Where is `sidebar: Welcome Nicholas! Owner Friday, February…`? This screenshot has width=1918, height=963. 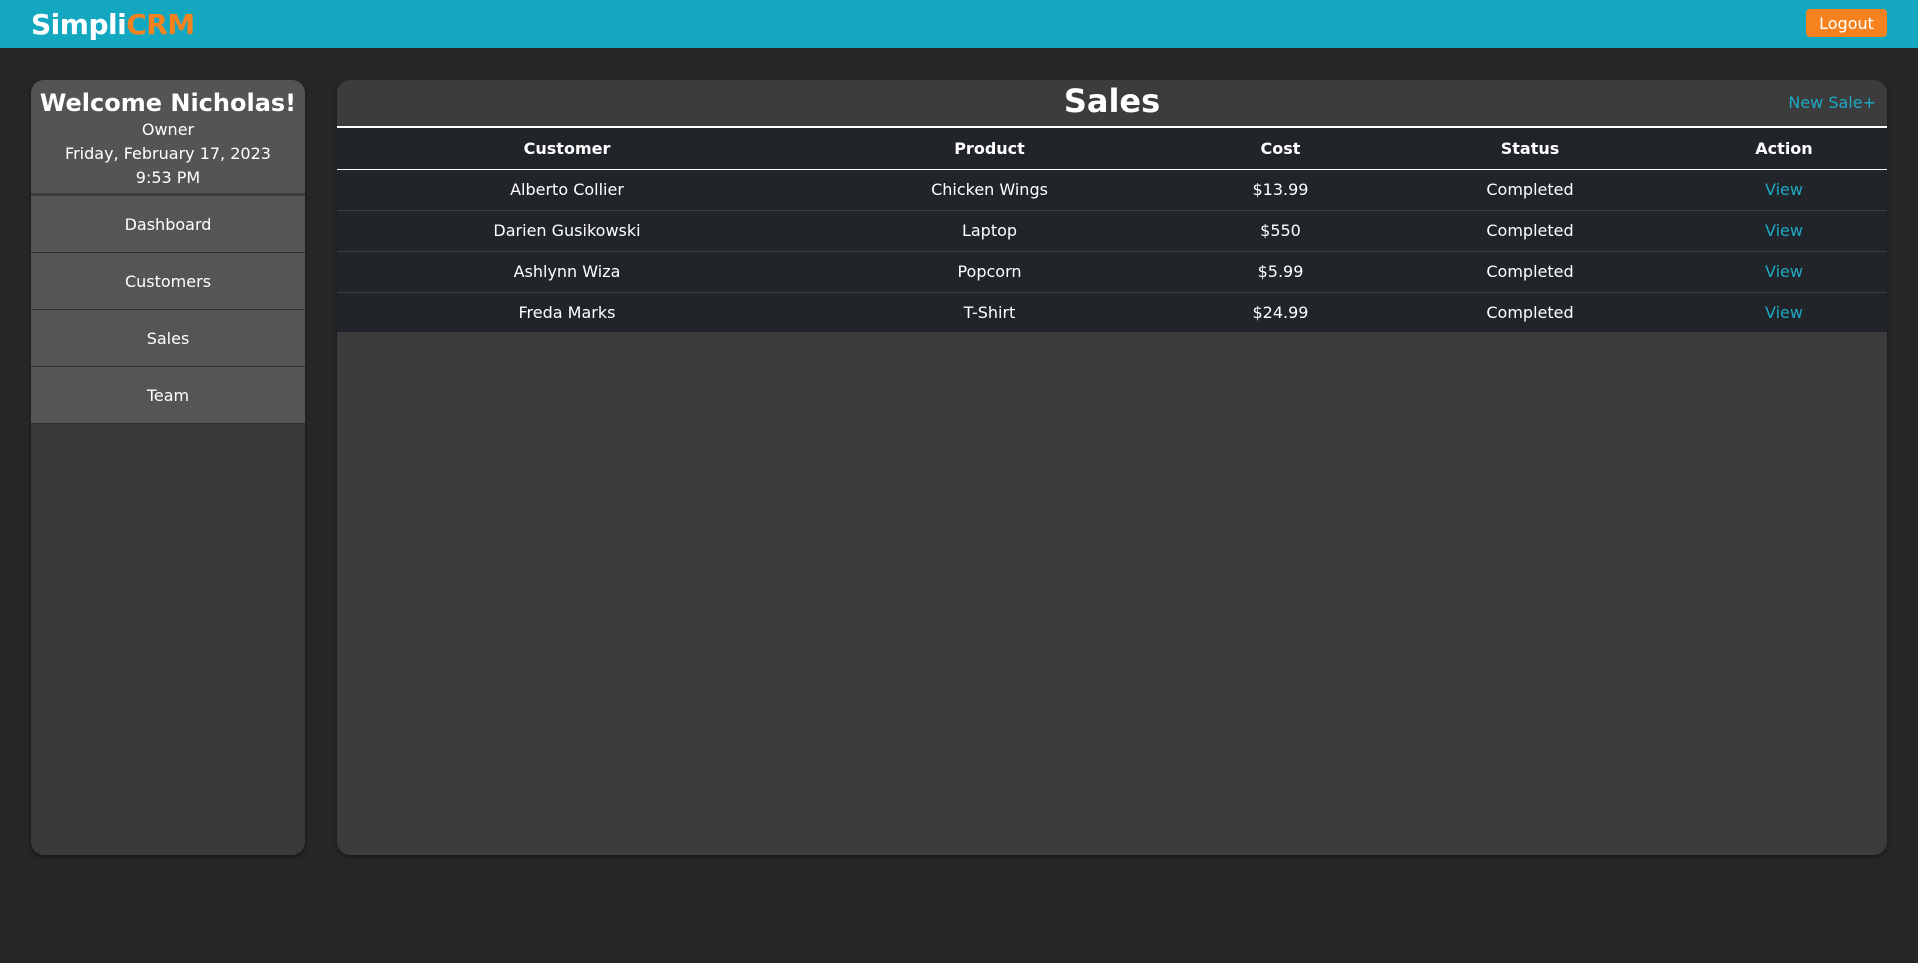
sidebar: Welcome Nicholas! Owner Friday, February… is located at coordinates (168, 467).